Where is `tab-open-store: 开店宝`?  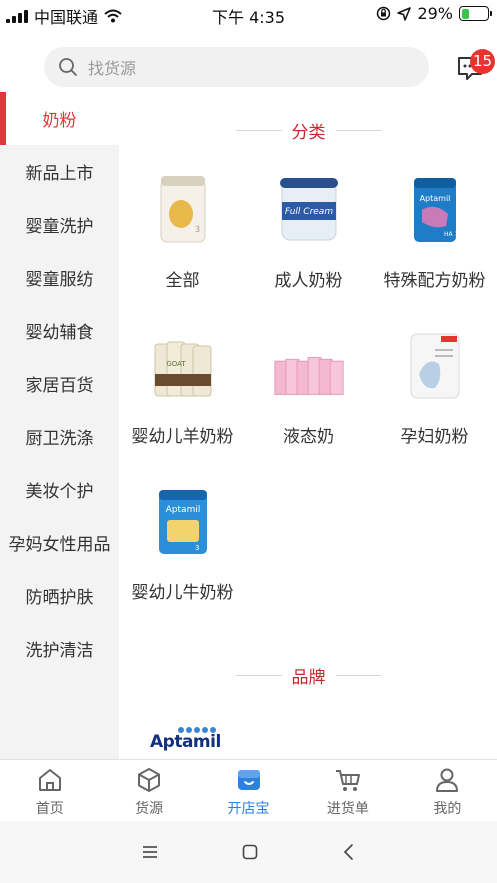
tab-open-store: 开店宝 is located at coordinates (248, 790).